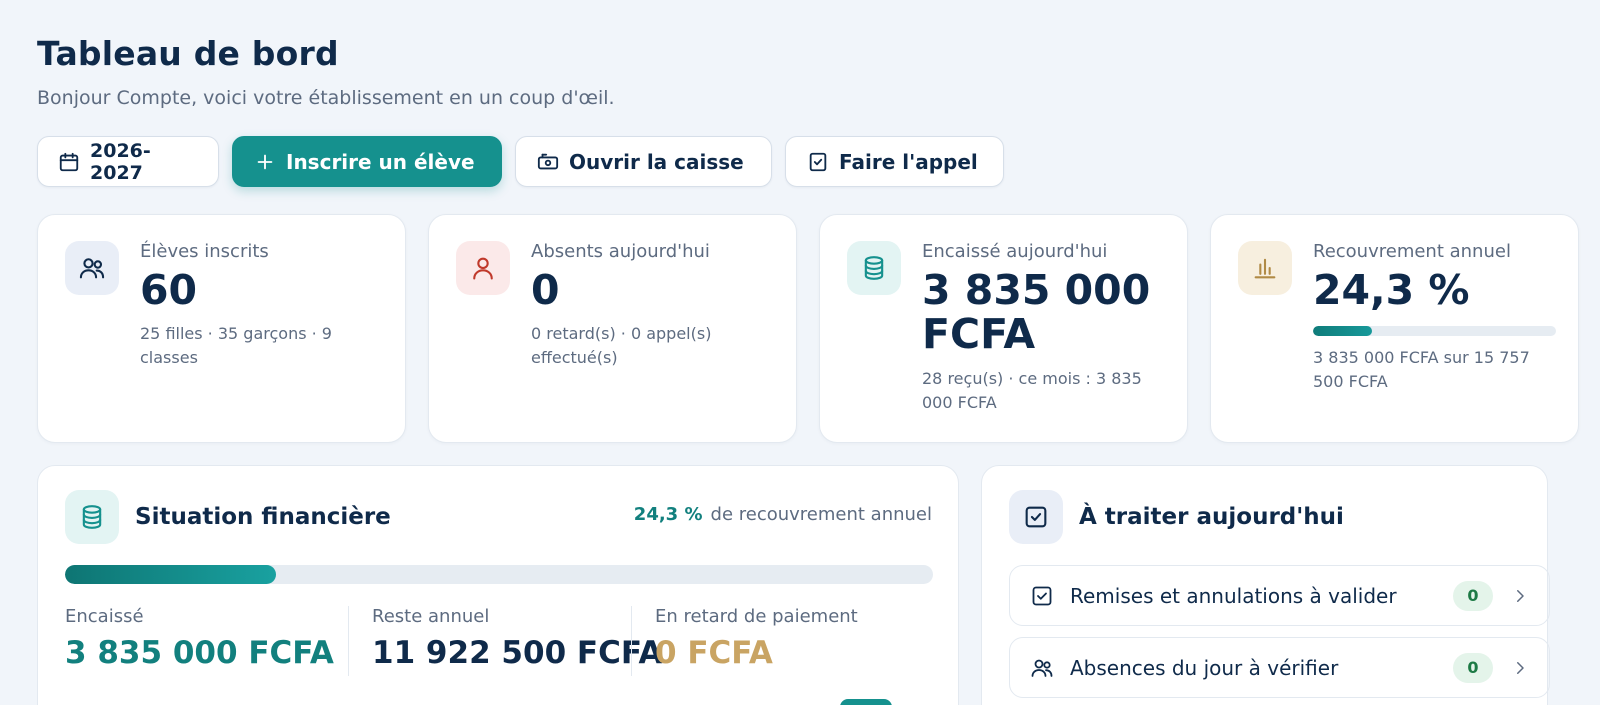  I want to click on bar-chart-icon, so click(1265, 268).